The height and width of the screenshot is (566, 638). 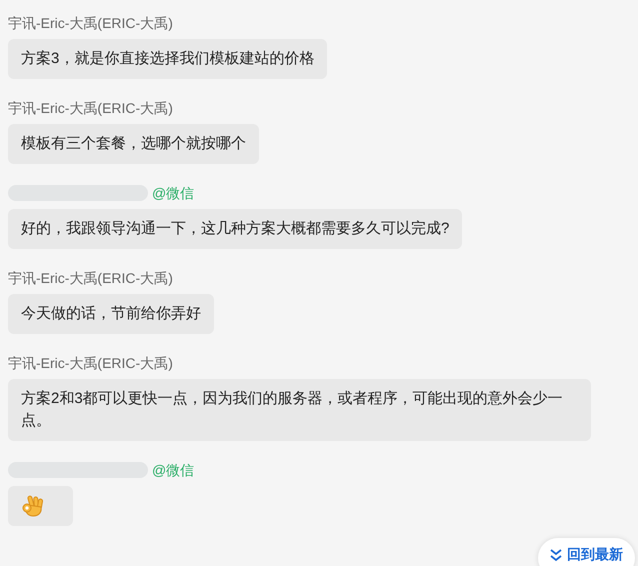 What do you see at coordinates (33, 506) in the screenshot?
I see `ok-hand-icon` at bounding box center [33, 506].